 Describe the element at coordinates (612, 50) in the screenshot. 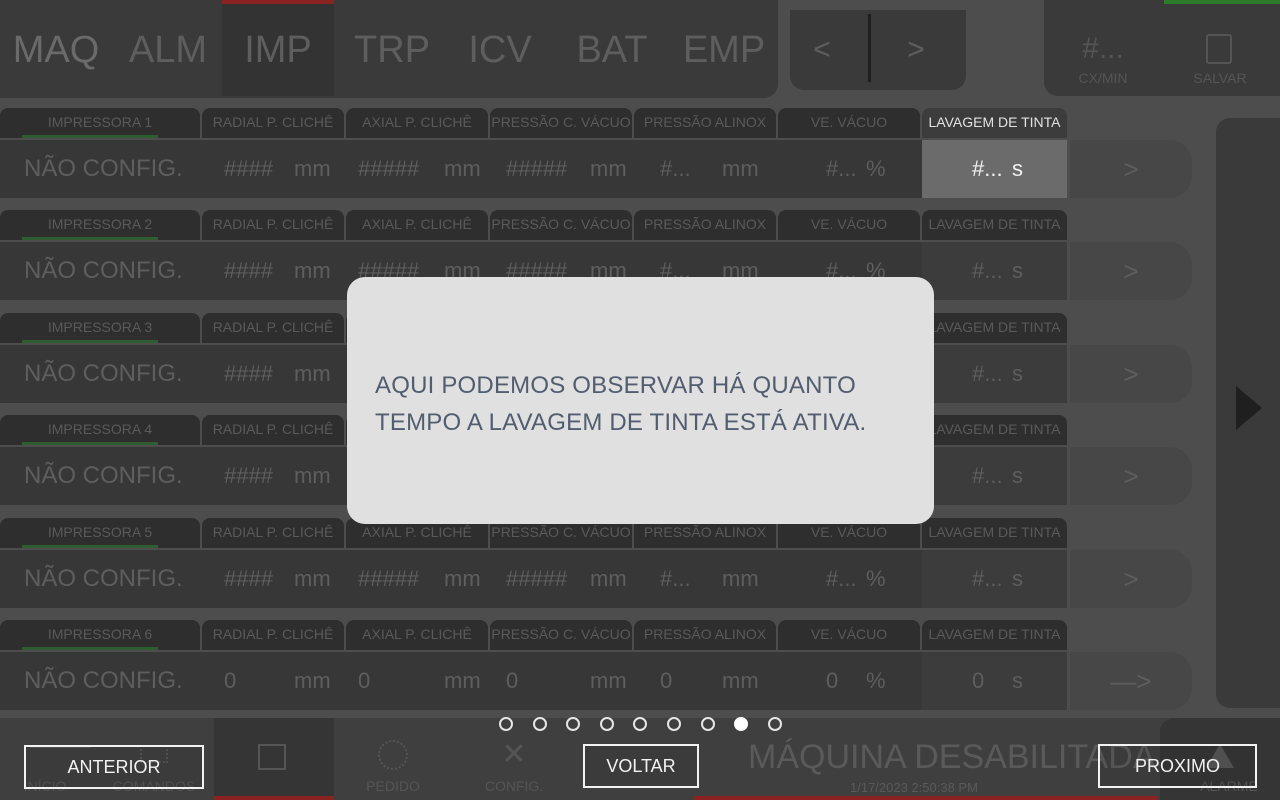

I see `tab-bat: BAT` at that location.